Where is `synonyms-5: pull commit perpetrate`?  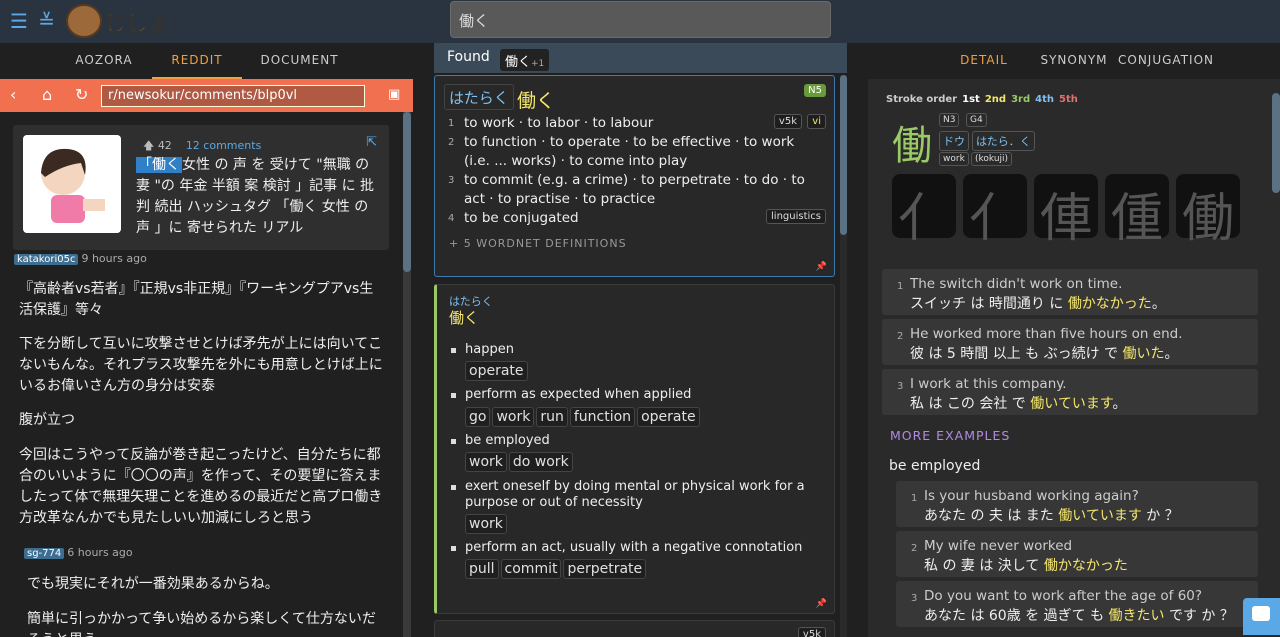 synonyms-5: pull commit perpetrate is located at coordinates (556, 568).